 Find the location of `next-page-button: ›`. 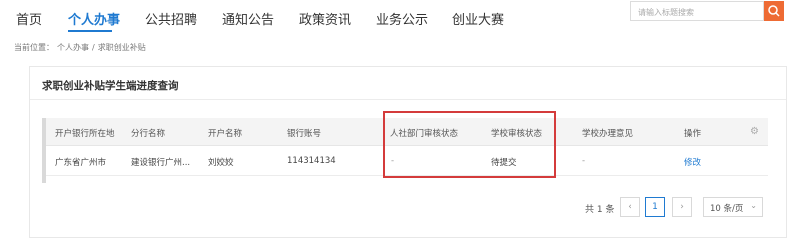

next-page-button: › is located at coordinates (682, 207).